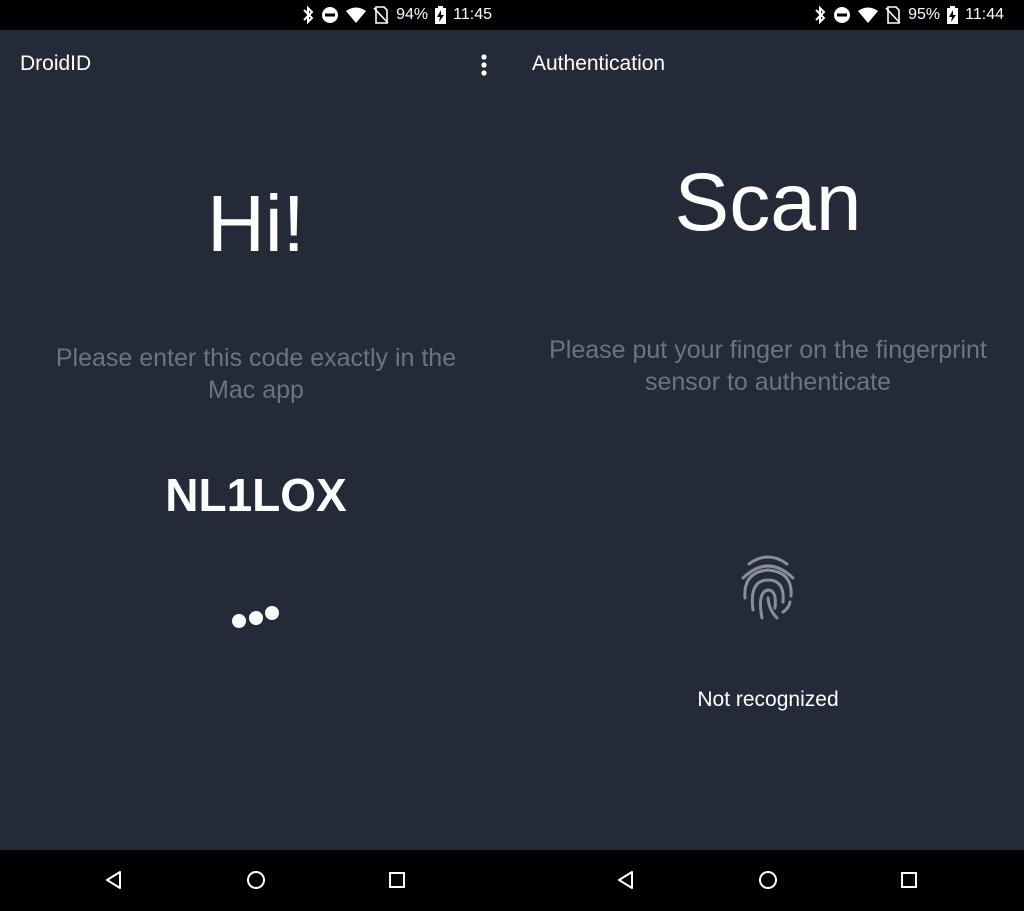  Describe the element at coordinates (484, 65) in the screenshot. I see `more-vert-icon` at that location.